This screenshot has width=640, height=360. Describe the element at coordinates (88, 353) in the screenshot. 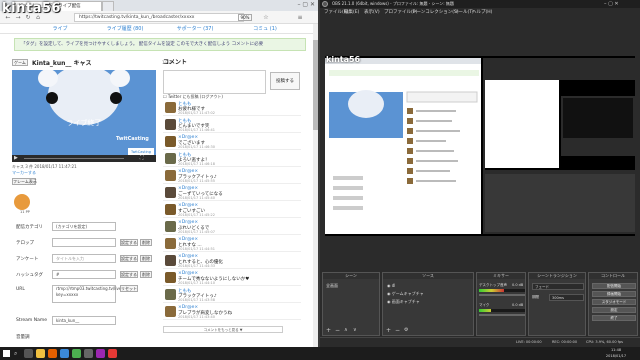

I see `obs-taskbar-icon` at that location.